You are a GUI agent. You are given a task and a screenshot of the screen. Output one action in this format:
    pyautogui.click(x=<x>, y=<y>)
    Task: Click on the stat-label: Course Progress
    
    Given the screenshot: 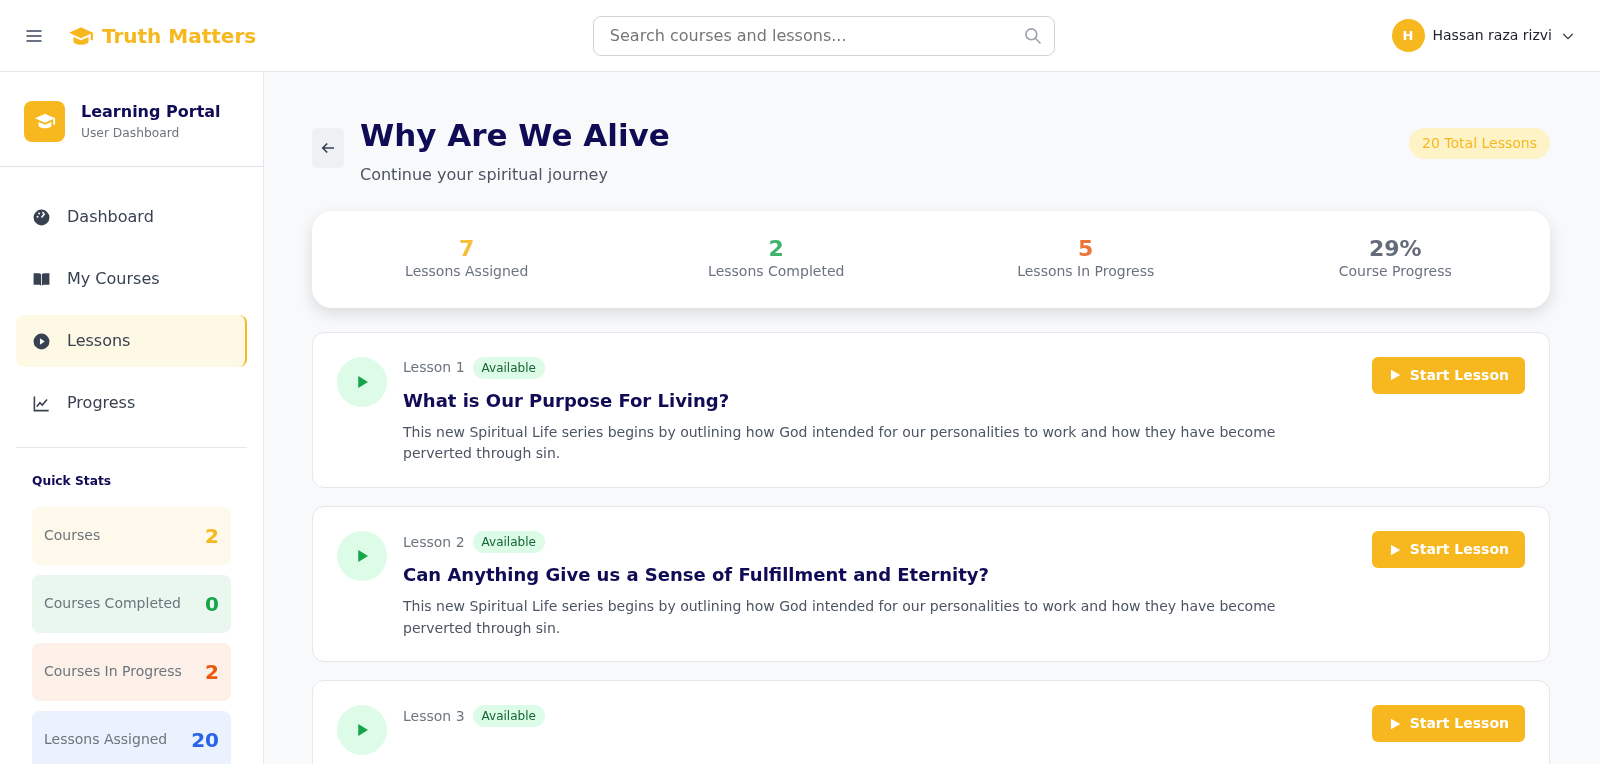 What is the action you would take?
    pyautogui.click(x=1395, y=271)
    